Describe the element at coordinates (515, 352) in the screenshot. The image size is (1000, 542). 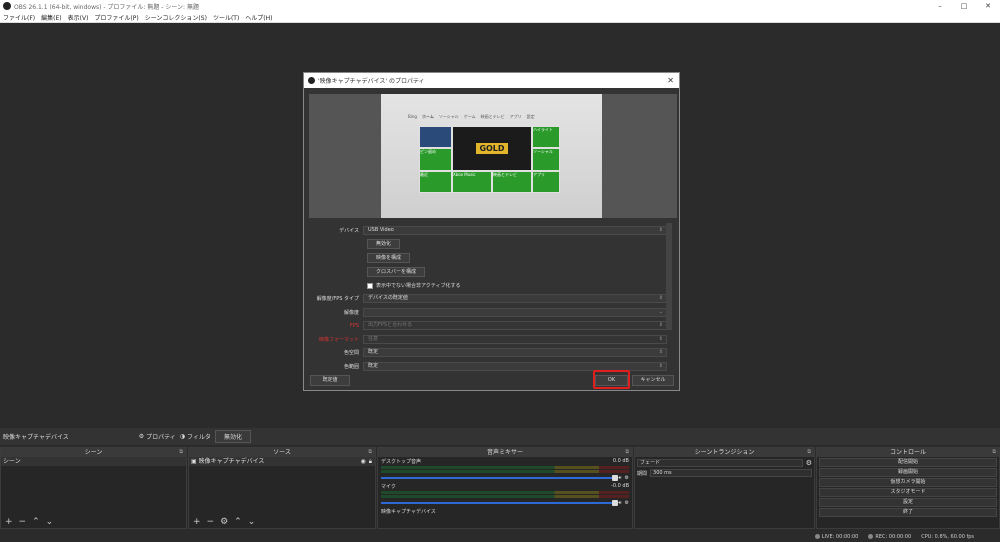
I see `colorspace-select: 既定 ⇕` at that location.